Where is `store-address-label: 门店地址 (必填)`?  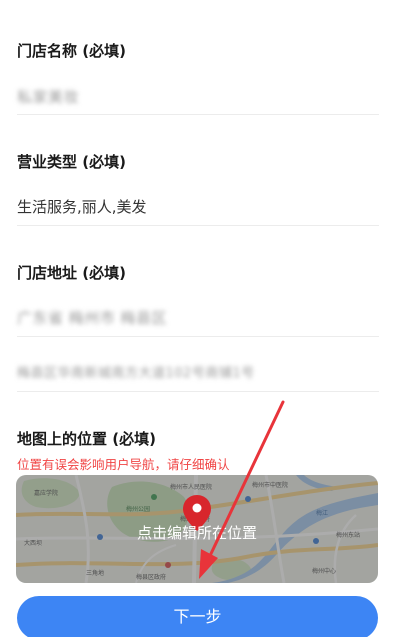 store-address-label: 门店地址 (必填) is located at coordinates (71, 273).